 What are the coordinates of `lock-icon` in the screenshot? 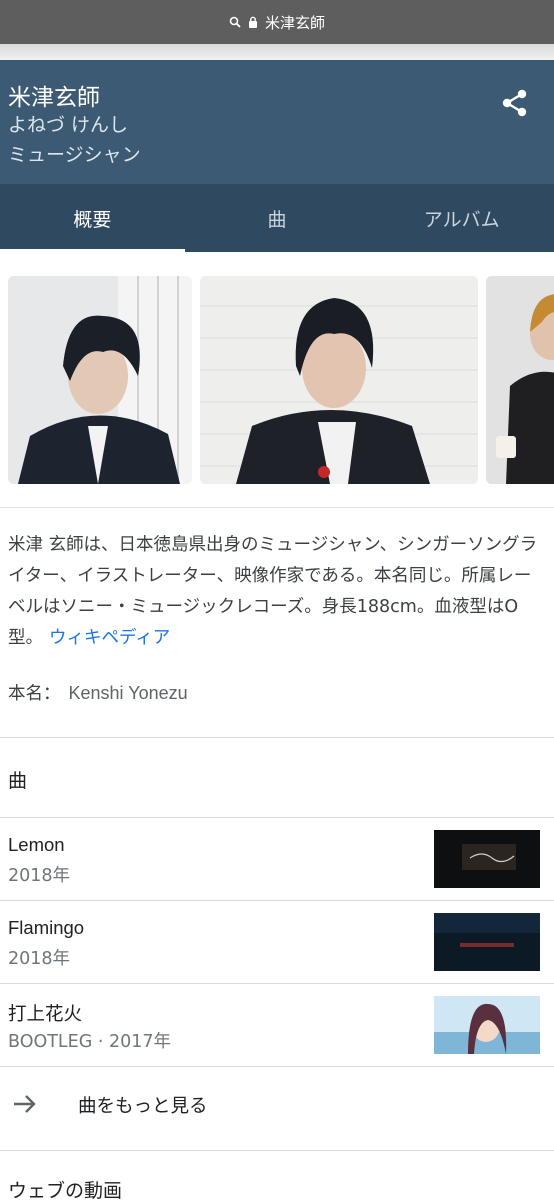 It's located at (252, 22).